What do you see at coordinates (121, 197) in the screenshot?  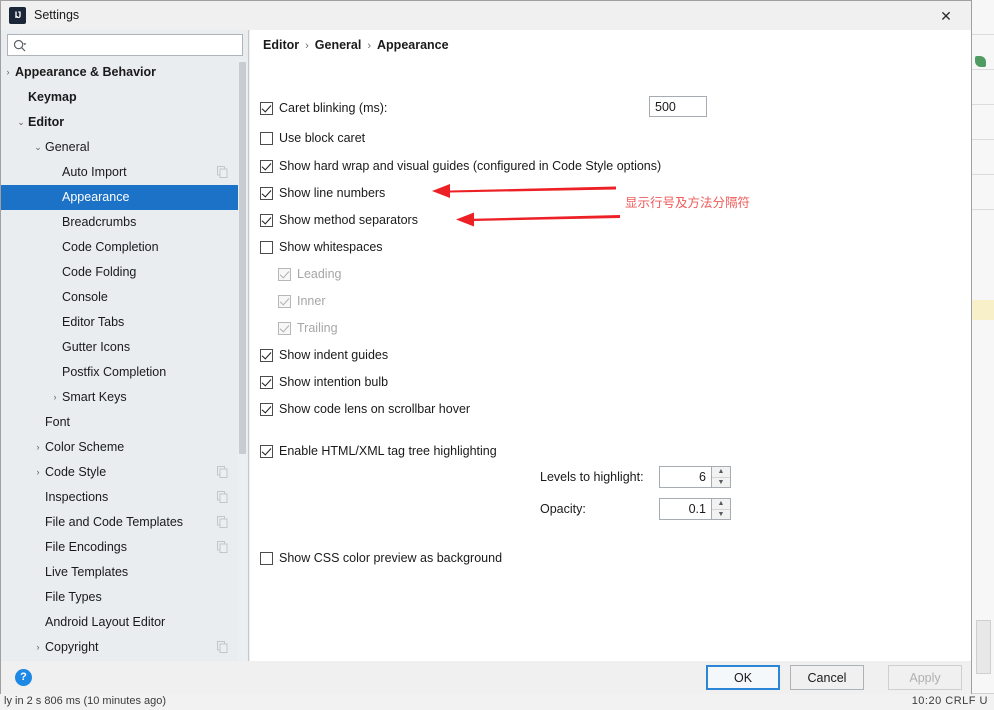 I see `sidebar-item-appearance: Appearance` at bounding box center [121, 197].